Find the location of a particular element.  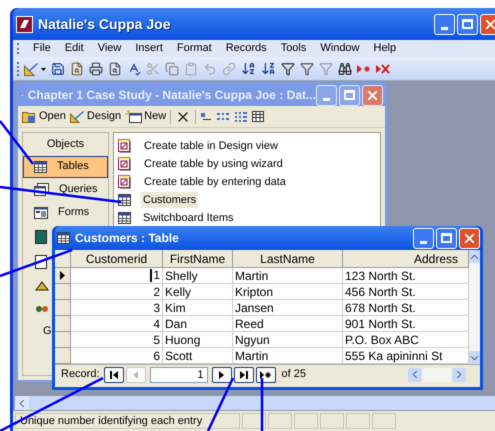

folder-icon is located at coordinates (29, 116).